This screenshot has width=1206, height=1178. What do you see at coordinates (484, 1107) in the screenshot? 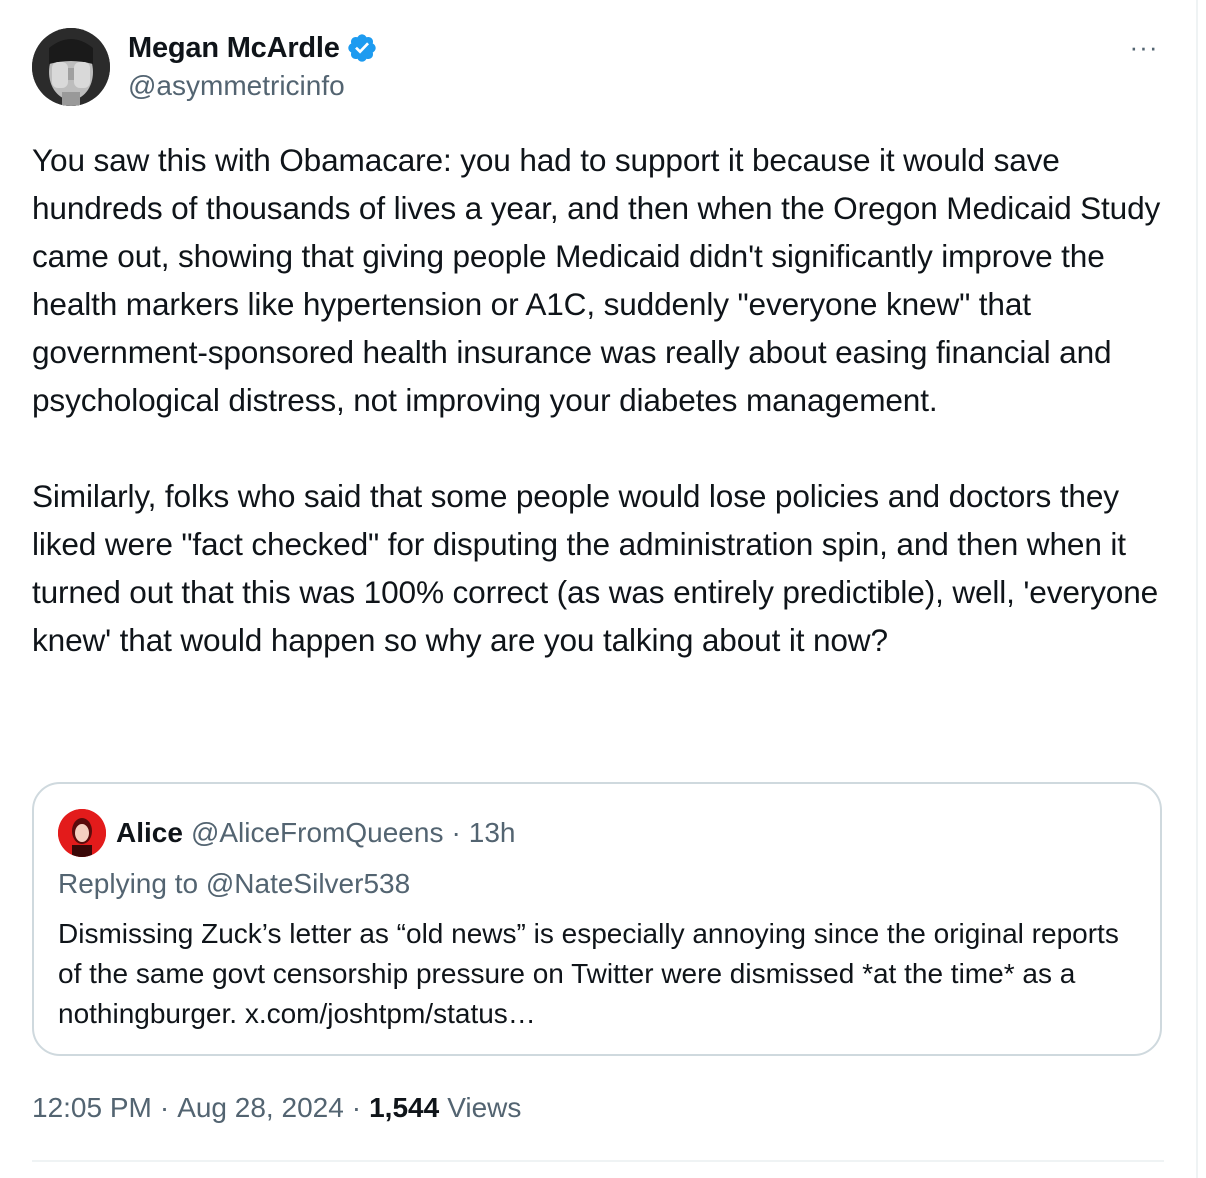
I see `views-label: Views` at bounding box center [484, 1107].